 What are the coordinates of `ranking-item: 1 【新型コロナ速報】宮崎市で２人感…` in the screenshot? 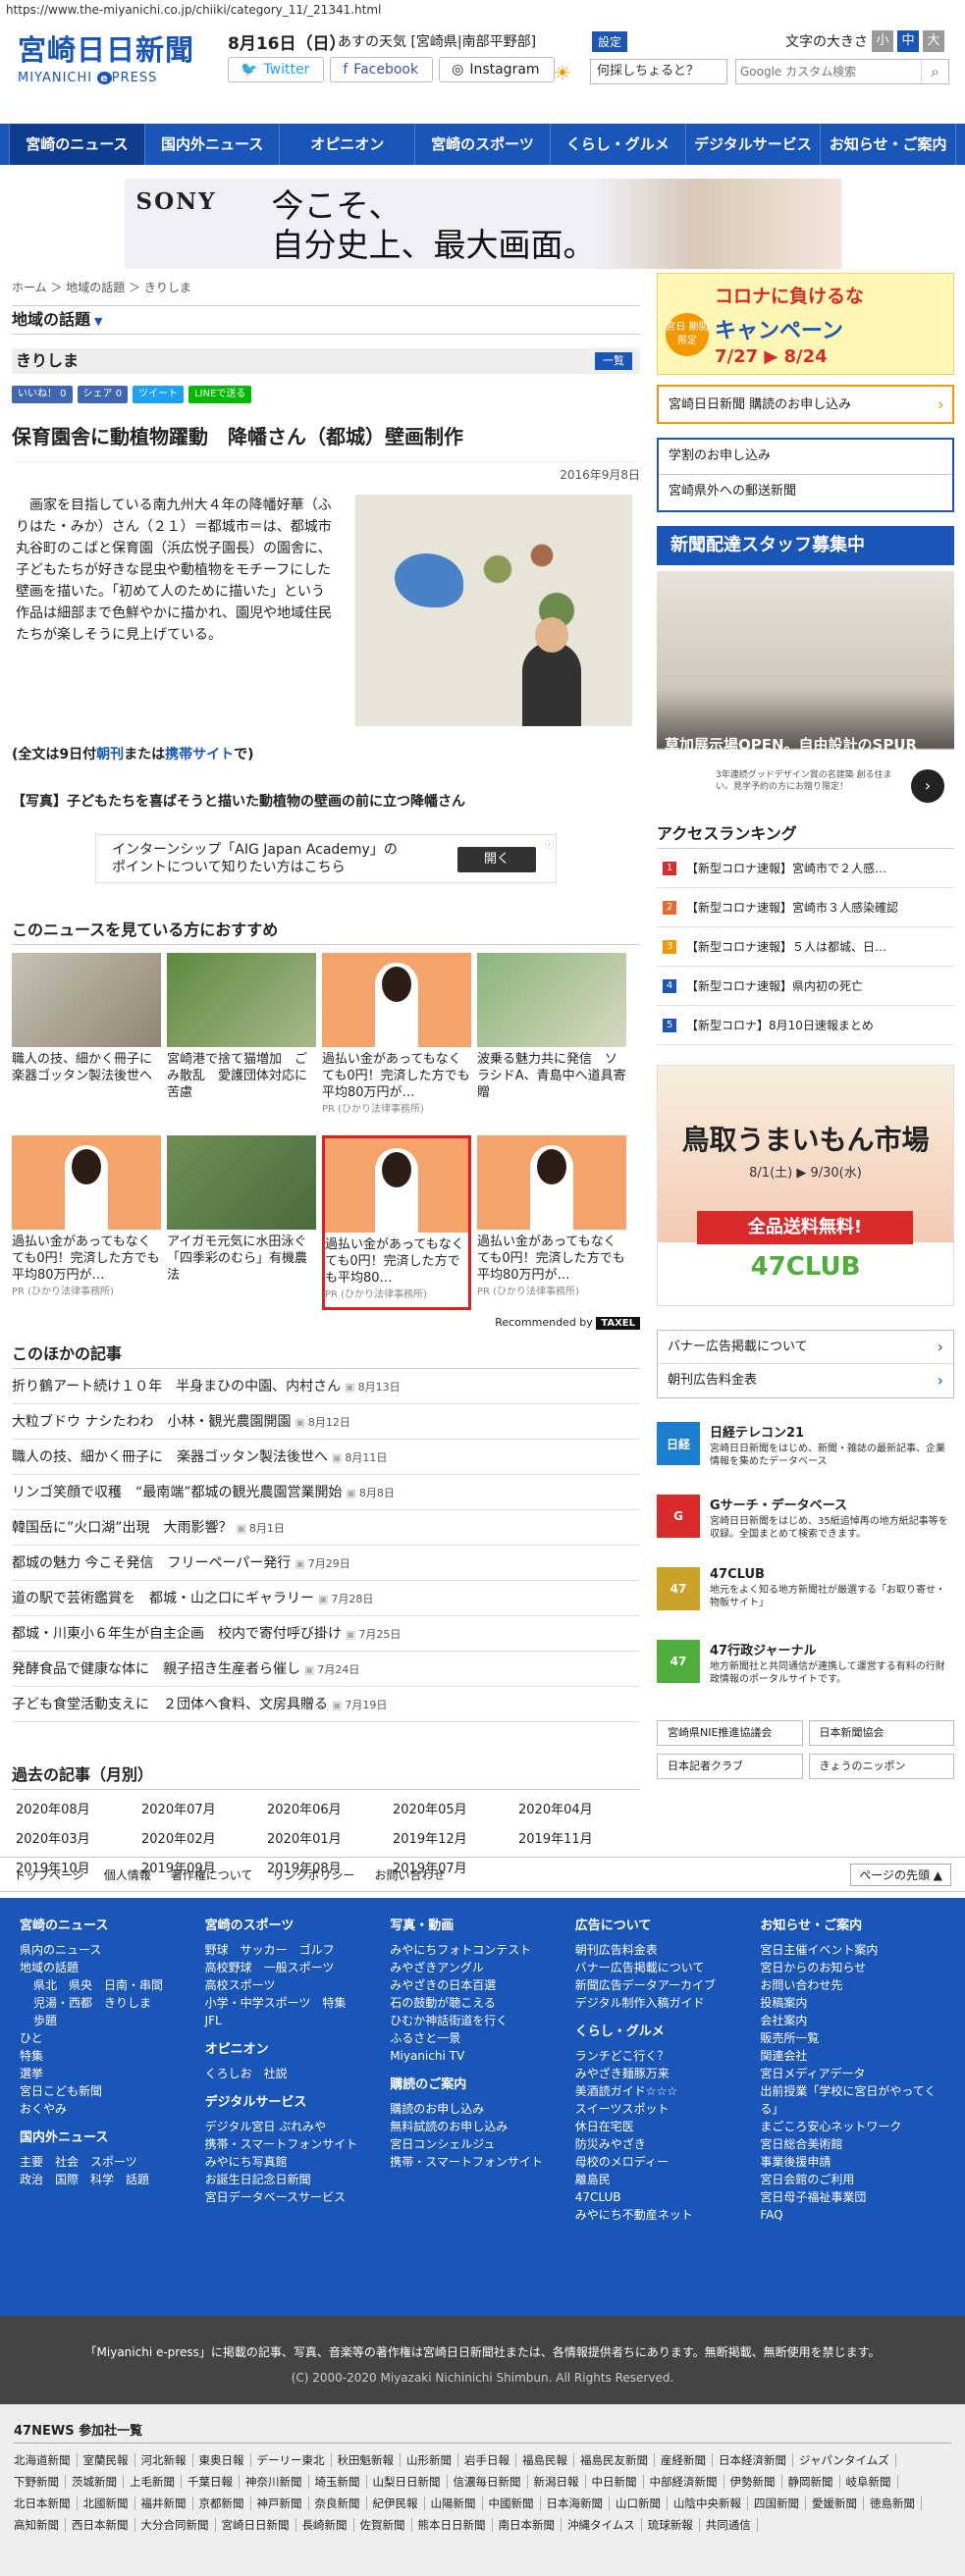 It's located at (805, 868).